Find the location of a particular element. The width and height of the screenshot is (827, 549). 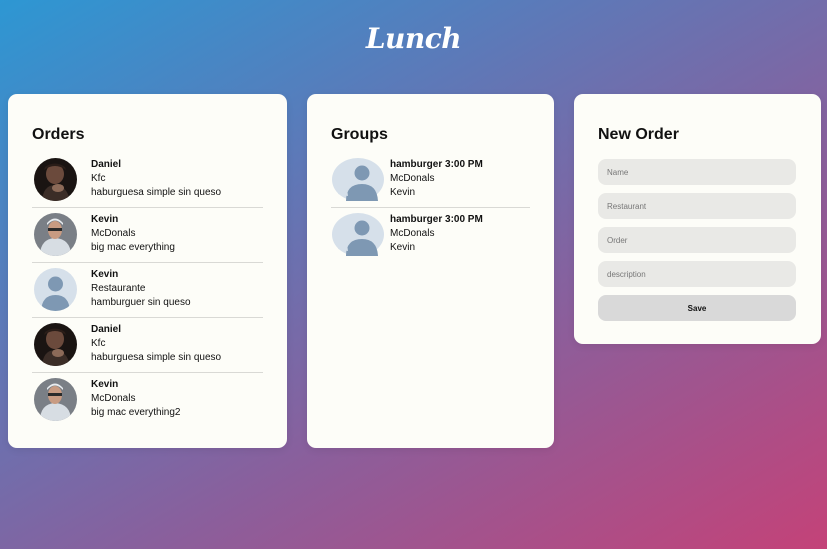

order-text: Kevin McDonals big mac everything is located at coordinates (133, 235).